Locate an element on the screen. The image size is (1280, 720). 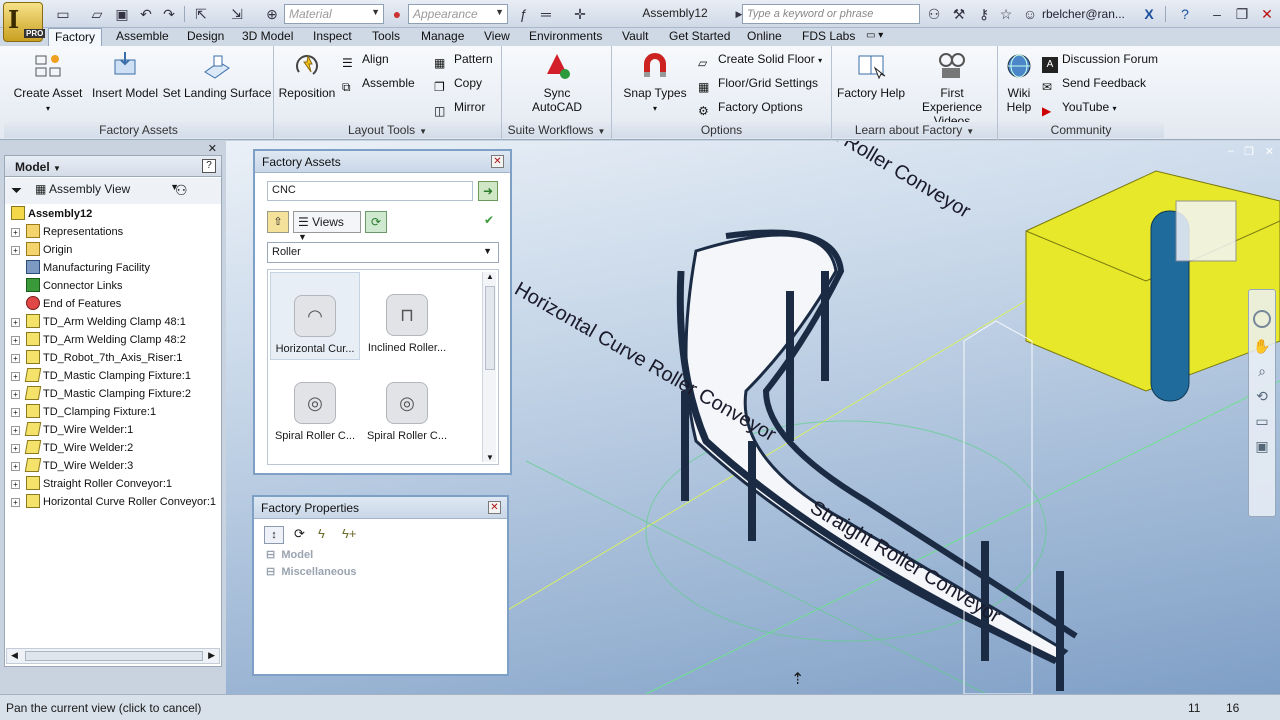
align-button: ☰ Align is located at coordinates (365, 60).